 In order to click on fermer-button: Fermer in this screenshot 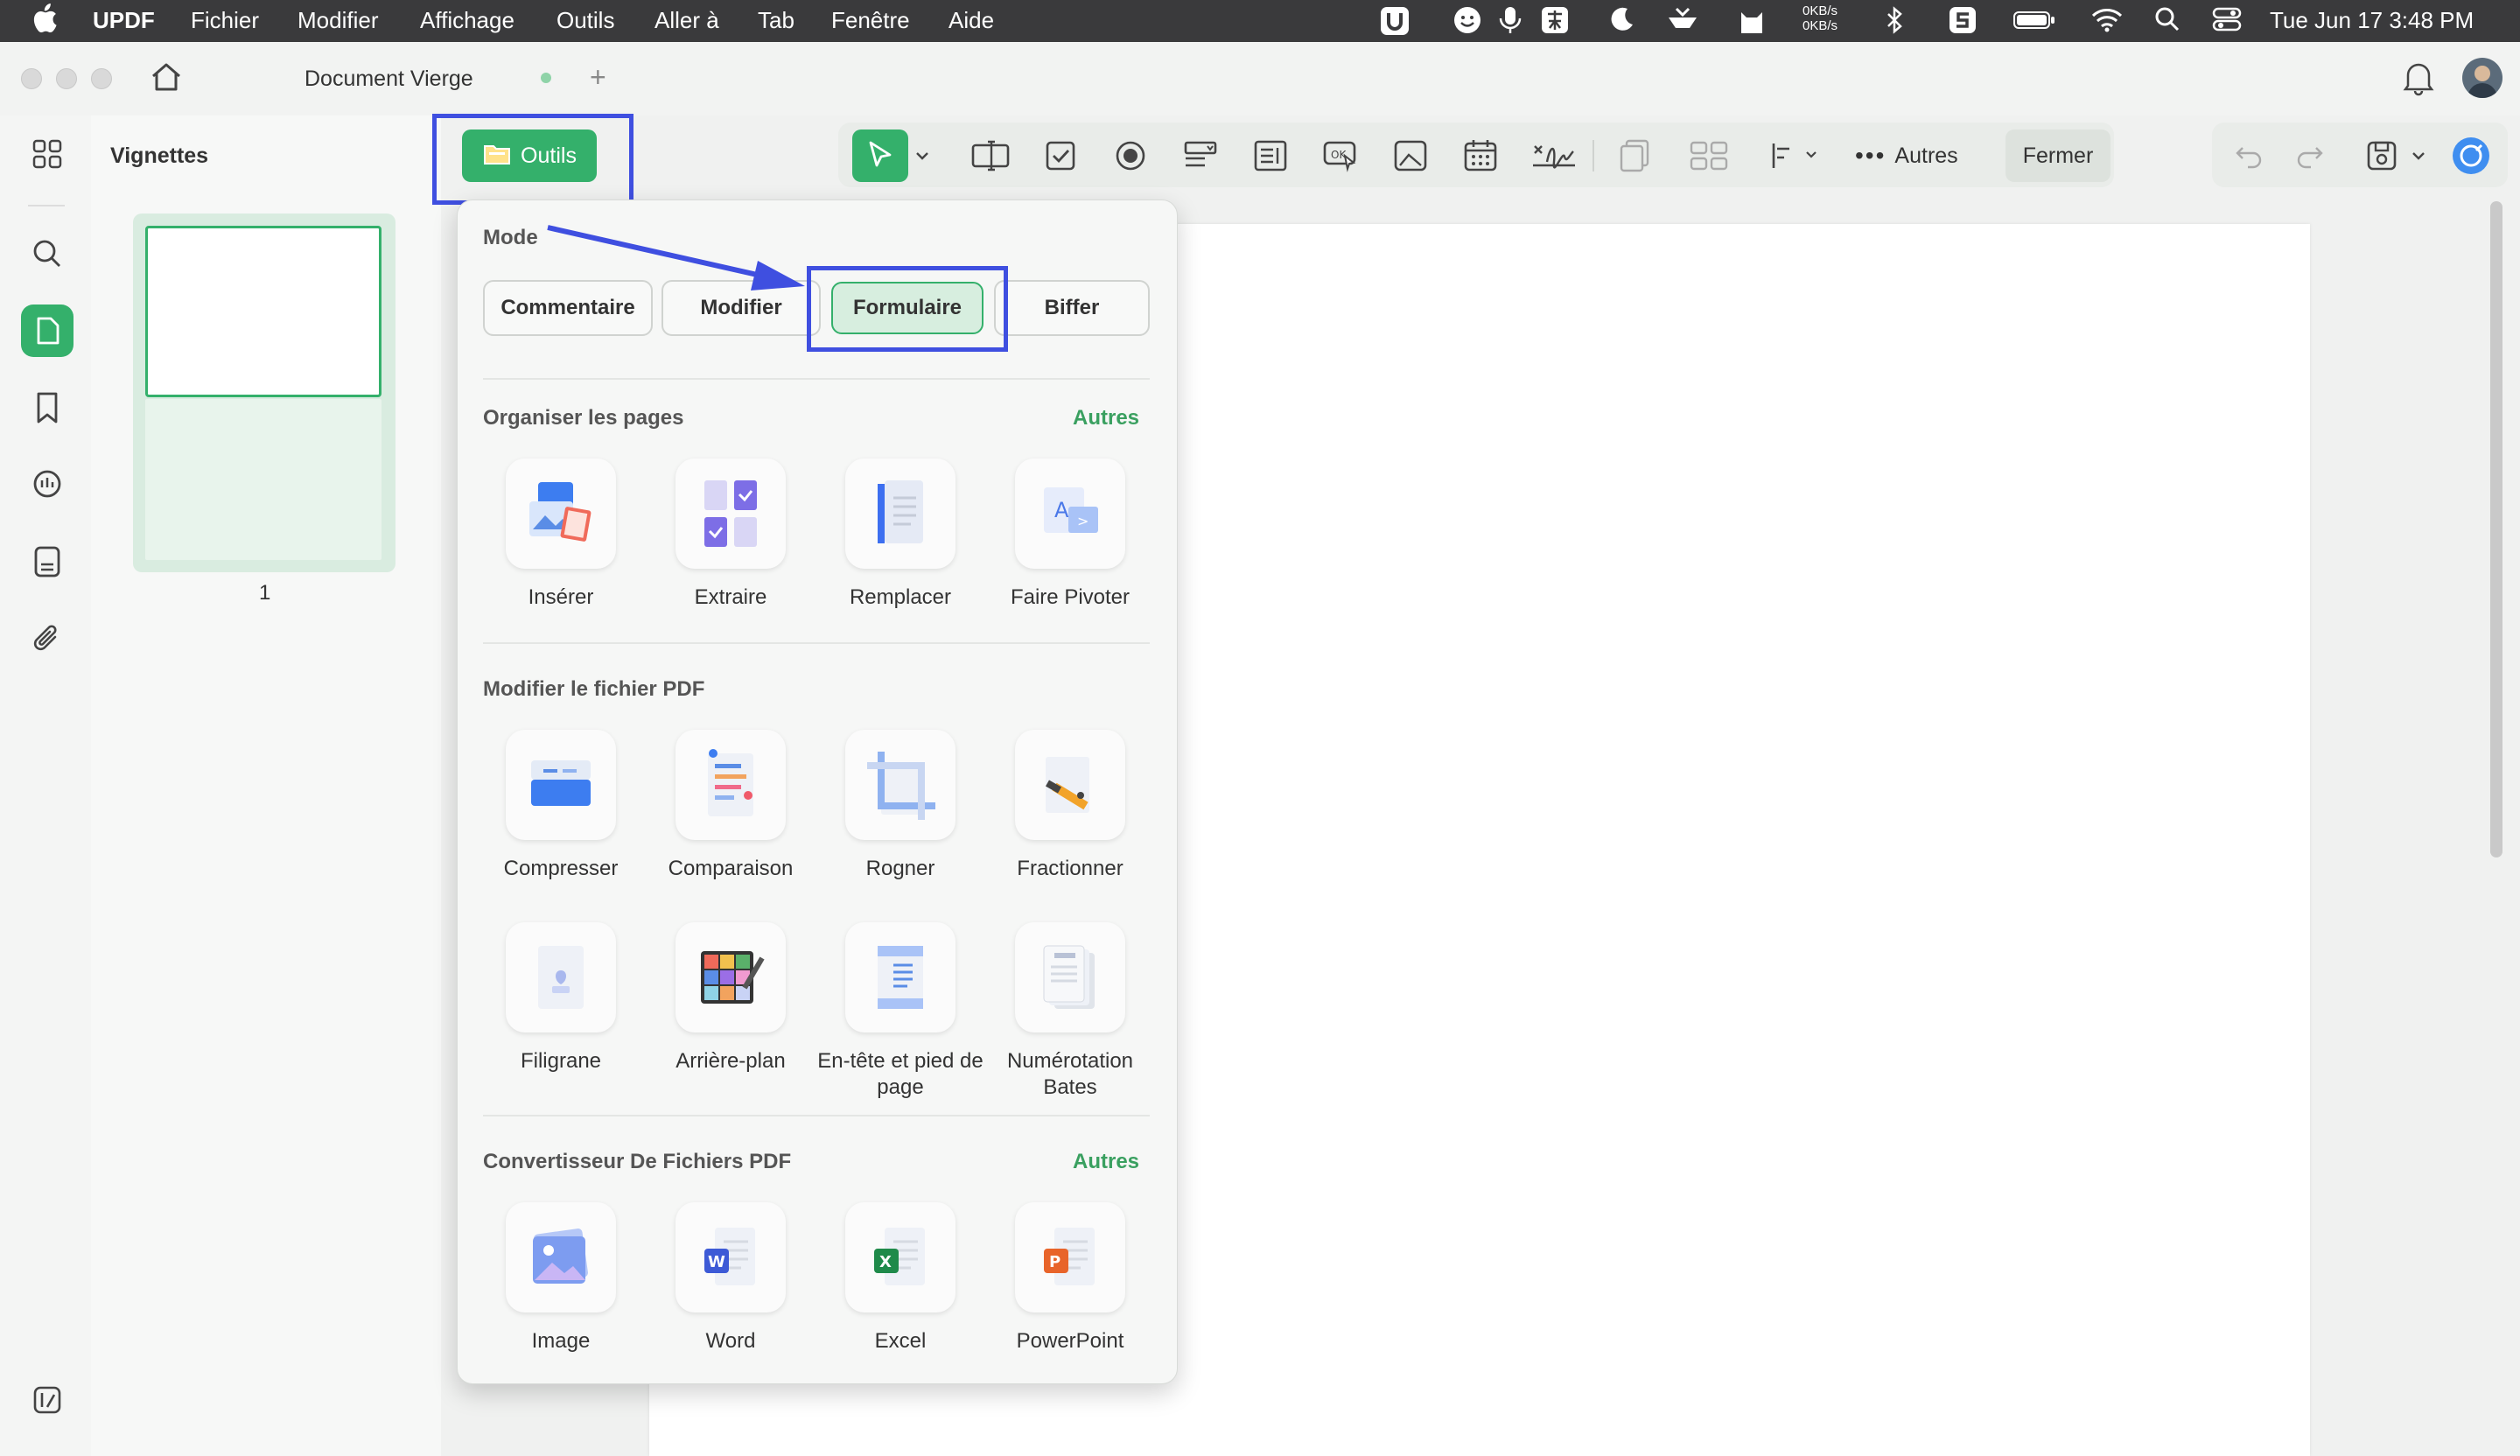, I will do `click(2058, 156)`.